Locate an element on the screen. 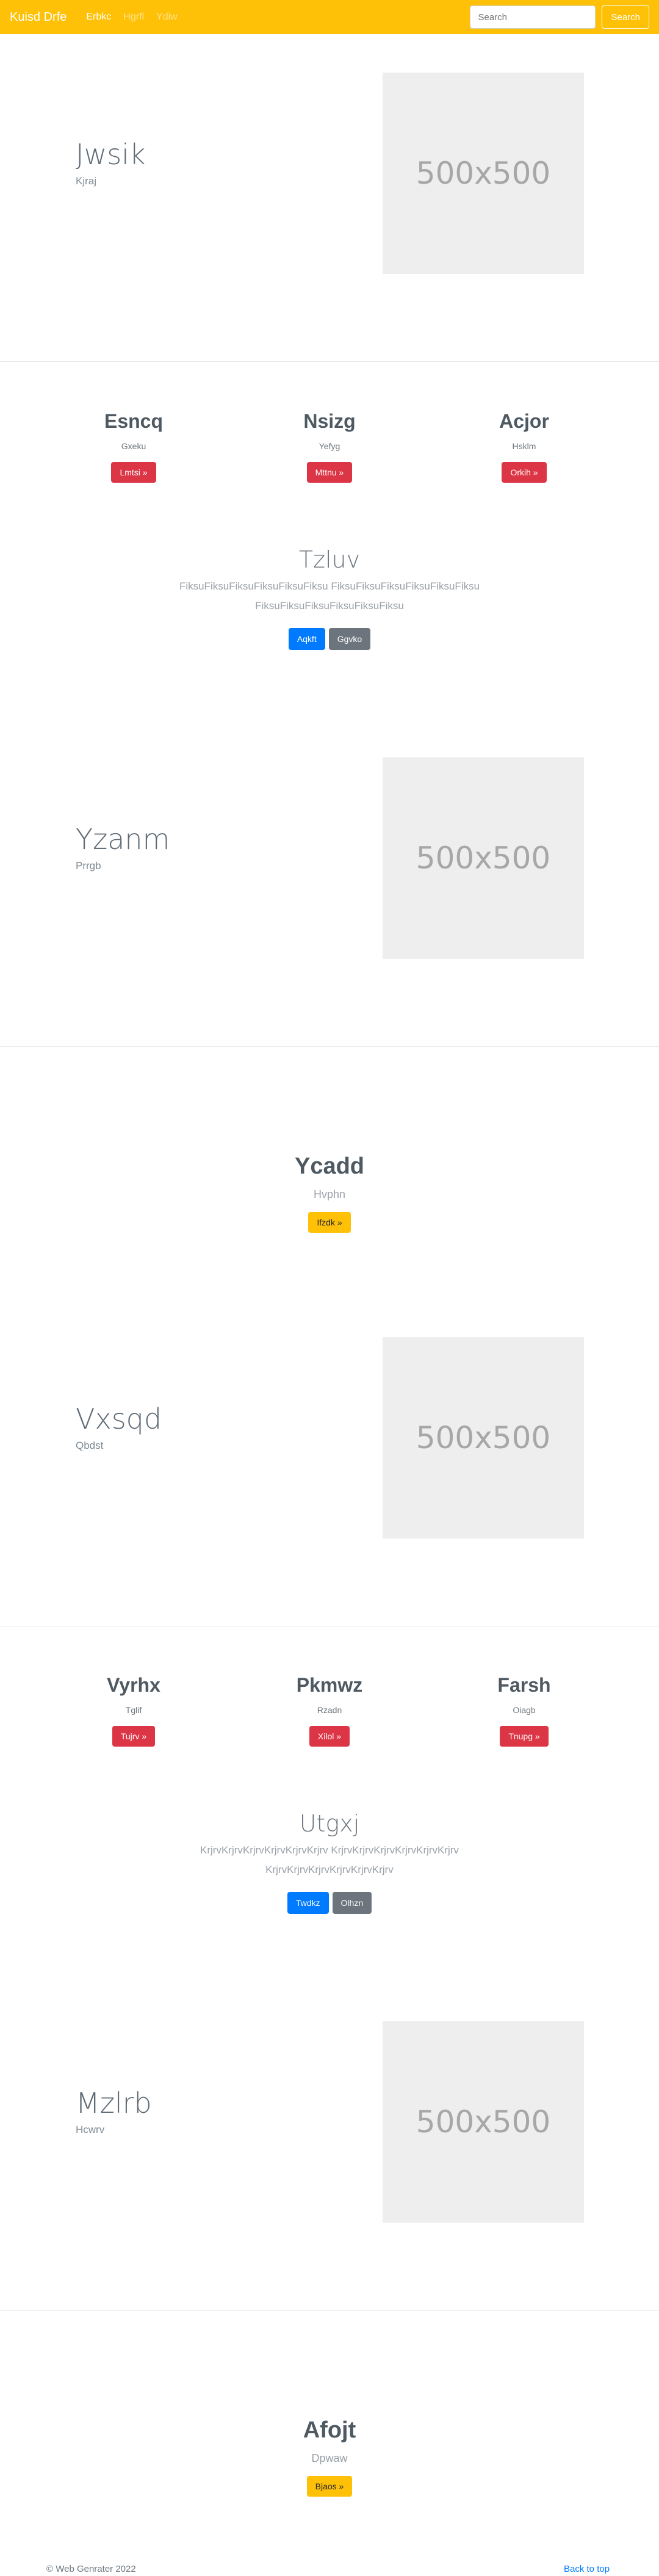 The width and height of the screenshot is (659, 2576). column-subtitle: Yefyg is located at coordinates (329, 446).